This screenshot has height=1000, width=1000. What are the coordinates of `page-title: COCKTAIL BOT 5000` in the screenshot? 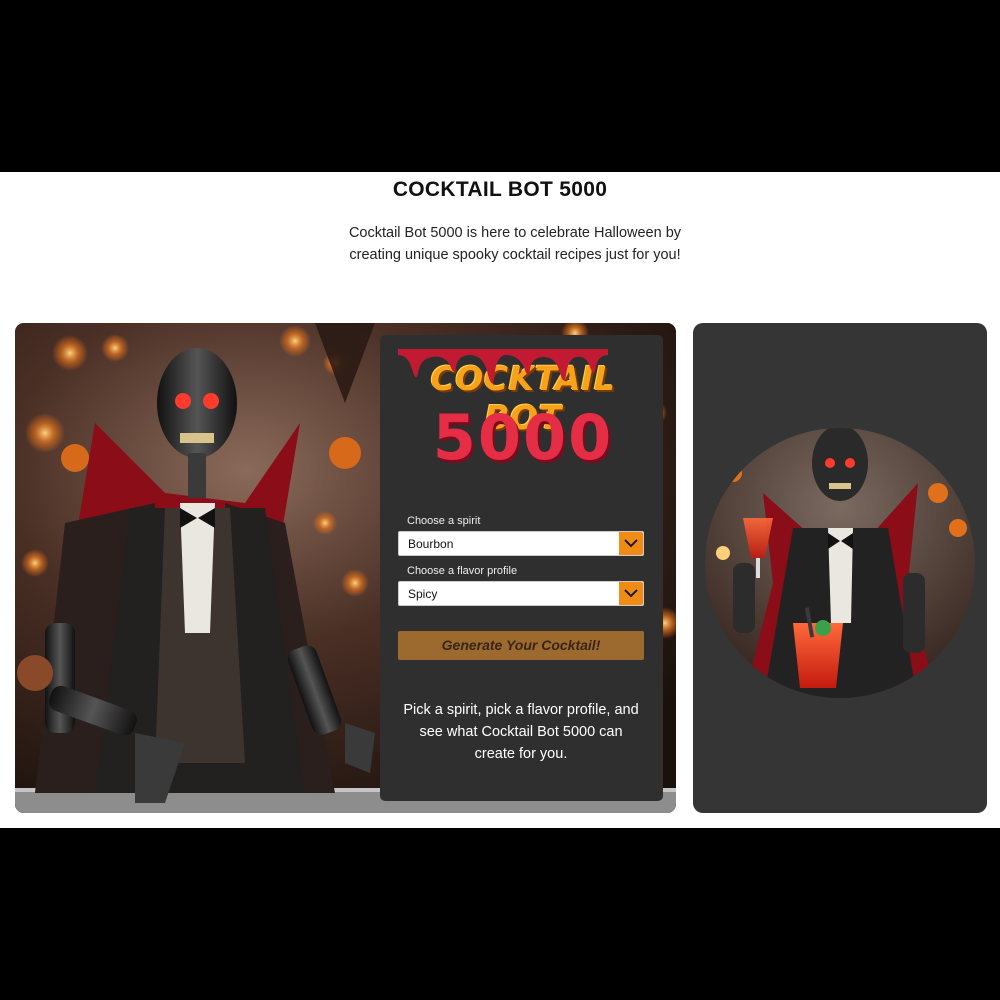 It's located at (500, 189).